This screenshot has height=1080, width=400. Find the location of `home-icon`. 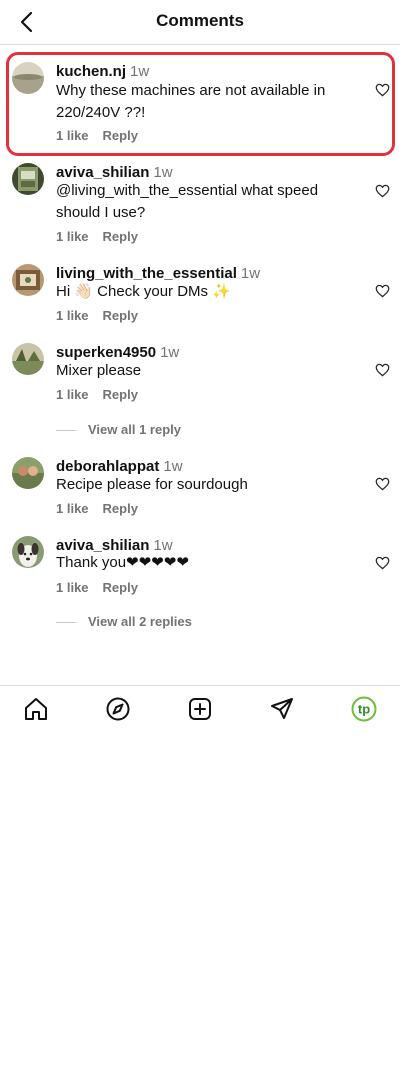

home-icon is located at coordinates (36, 709).